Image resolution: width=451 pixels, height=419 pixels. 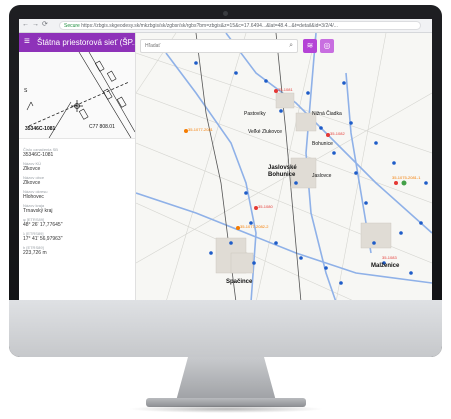 What do you see at coordinates (126, 41) in the screenshot?
I see `chevron-left-icon: ‹` at bounding box center [126, 41].